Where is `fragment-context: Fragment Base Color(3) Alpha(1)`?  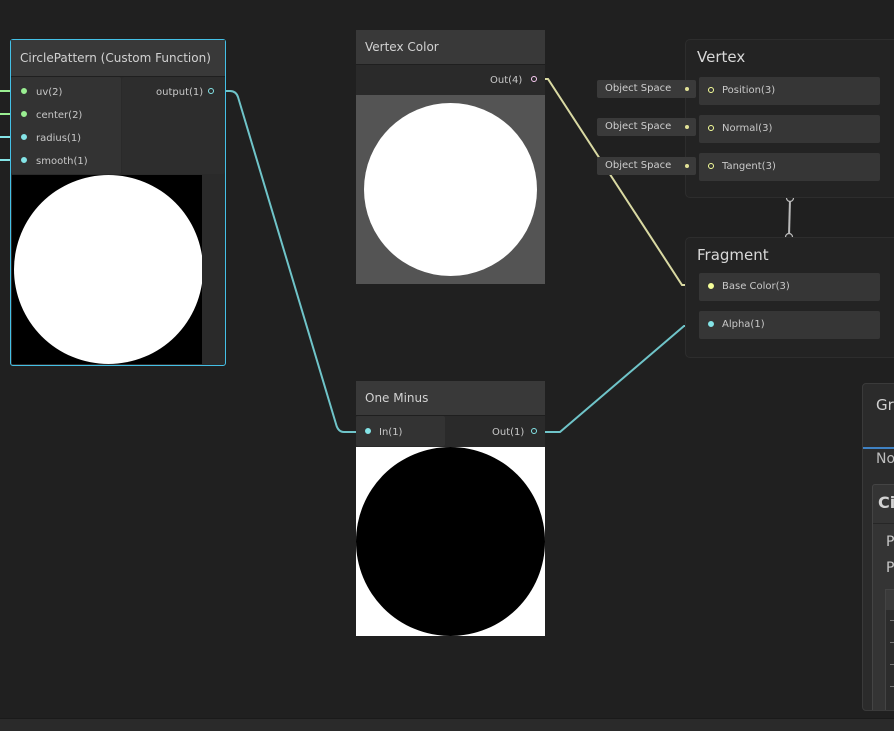 fragment-context: Fragment Base Color(3) Alpha(1) is located at coordinates (789, 297).